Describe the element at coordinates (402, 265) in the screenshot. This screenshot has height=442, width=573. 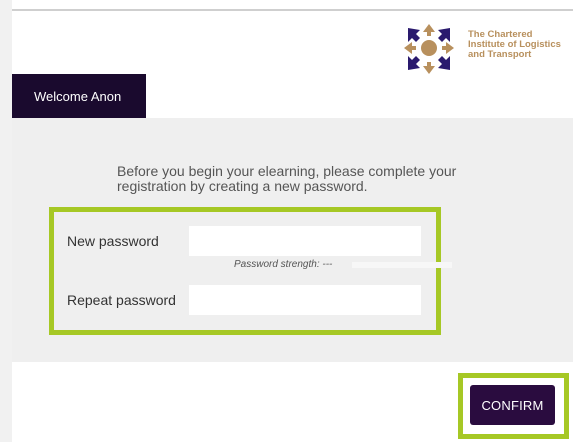
I see `password-strength-meter` at that location.